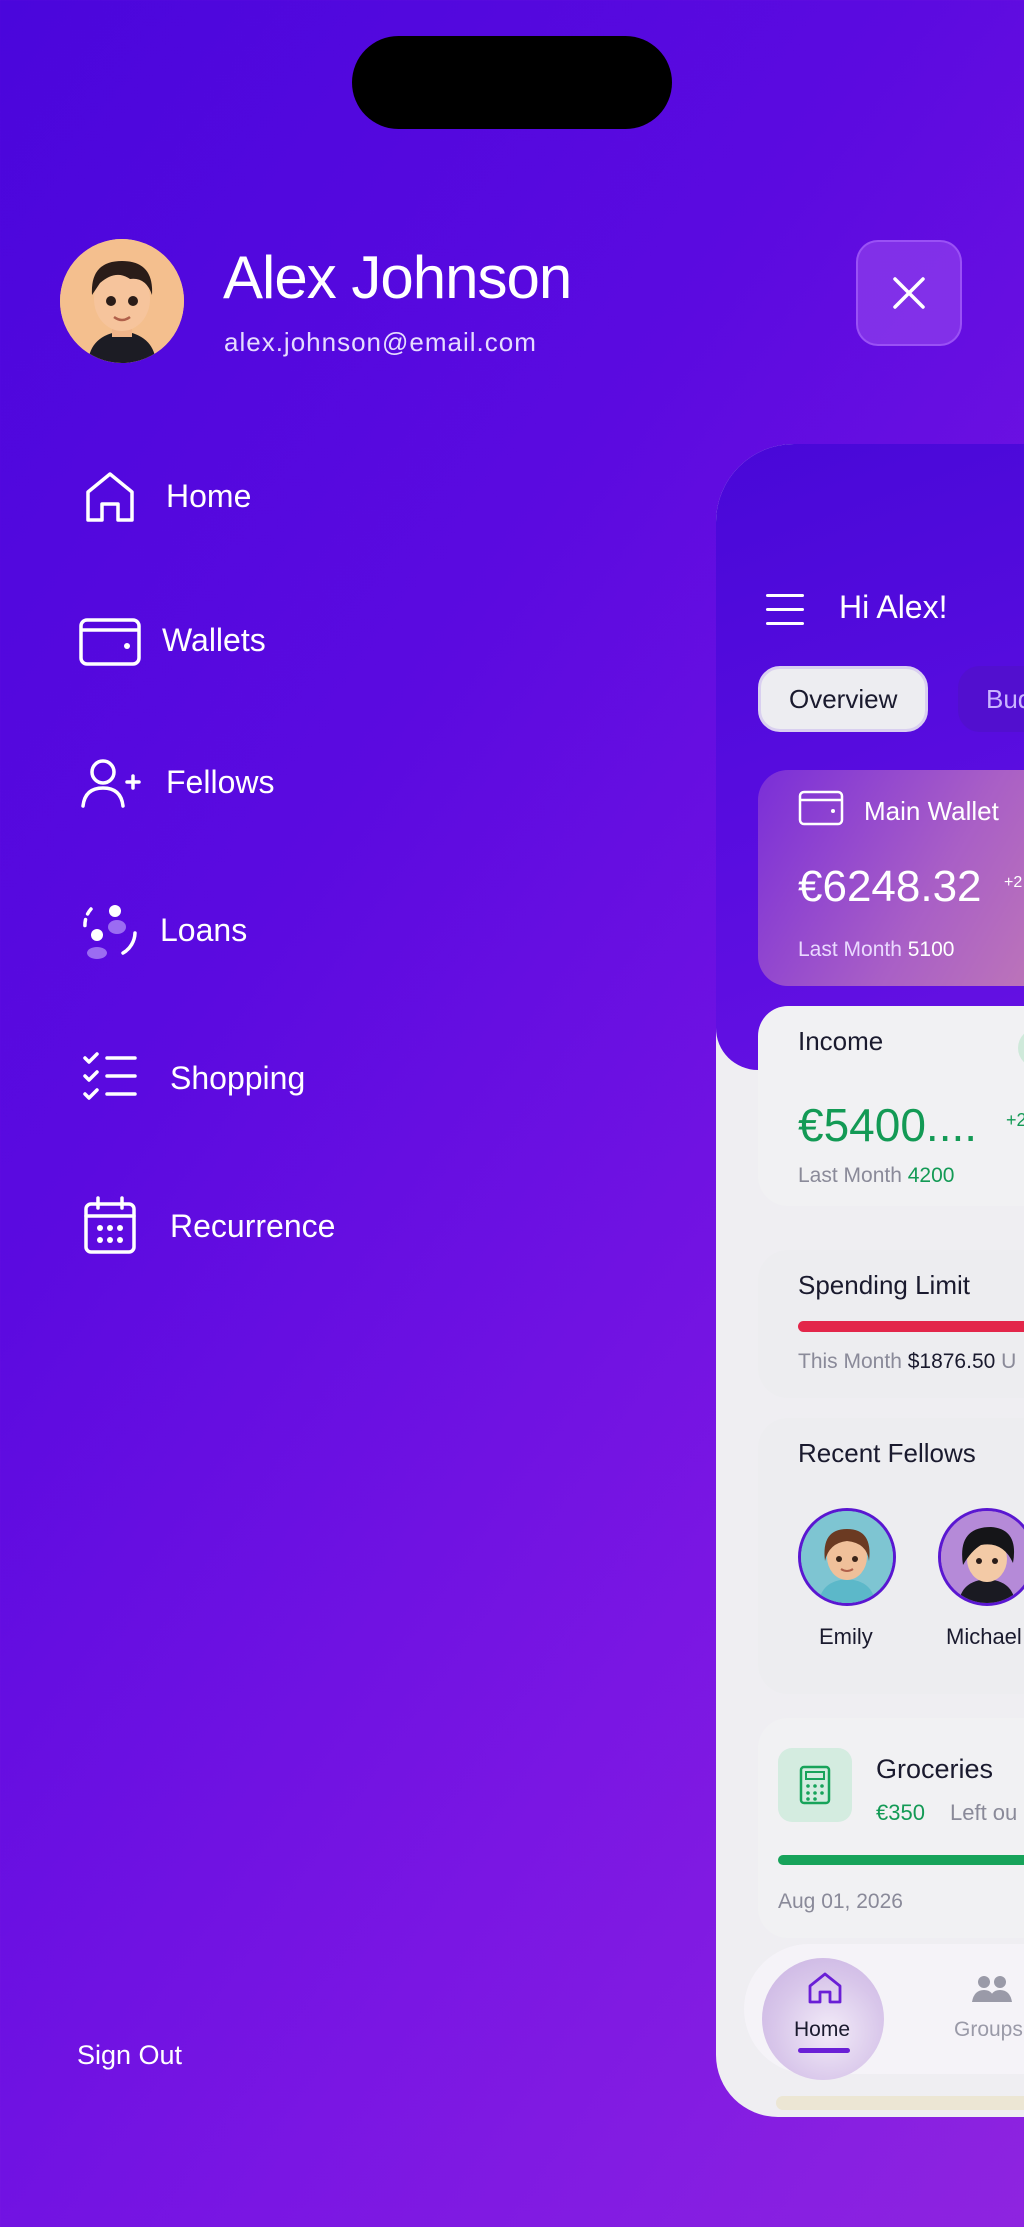 The height and width of the screenshot is (2227, 1024). Describe the element at coordinates (220, 781) in the screenshot. I see `menu-label-fellows: Fellows` at that location.